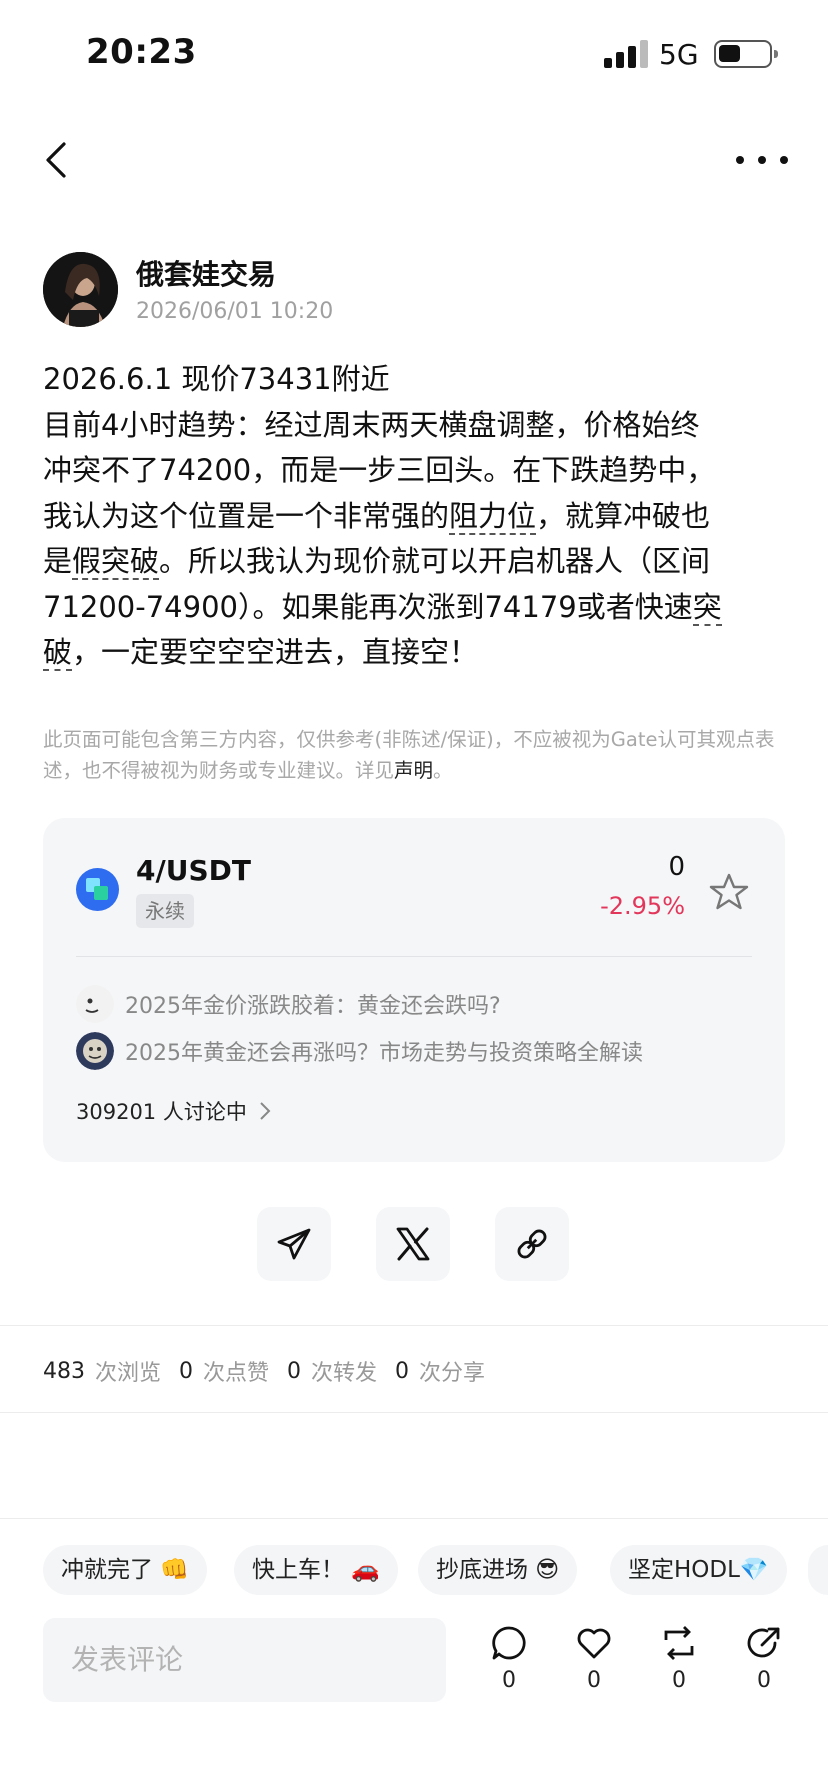  What do you see at coordinates (414, 956) in the screenshot?
I see `card-divider` at bounding box center [414, 956].